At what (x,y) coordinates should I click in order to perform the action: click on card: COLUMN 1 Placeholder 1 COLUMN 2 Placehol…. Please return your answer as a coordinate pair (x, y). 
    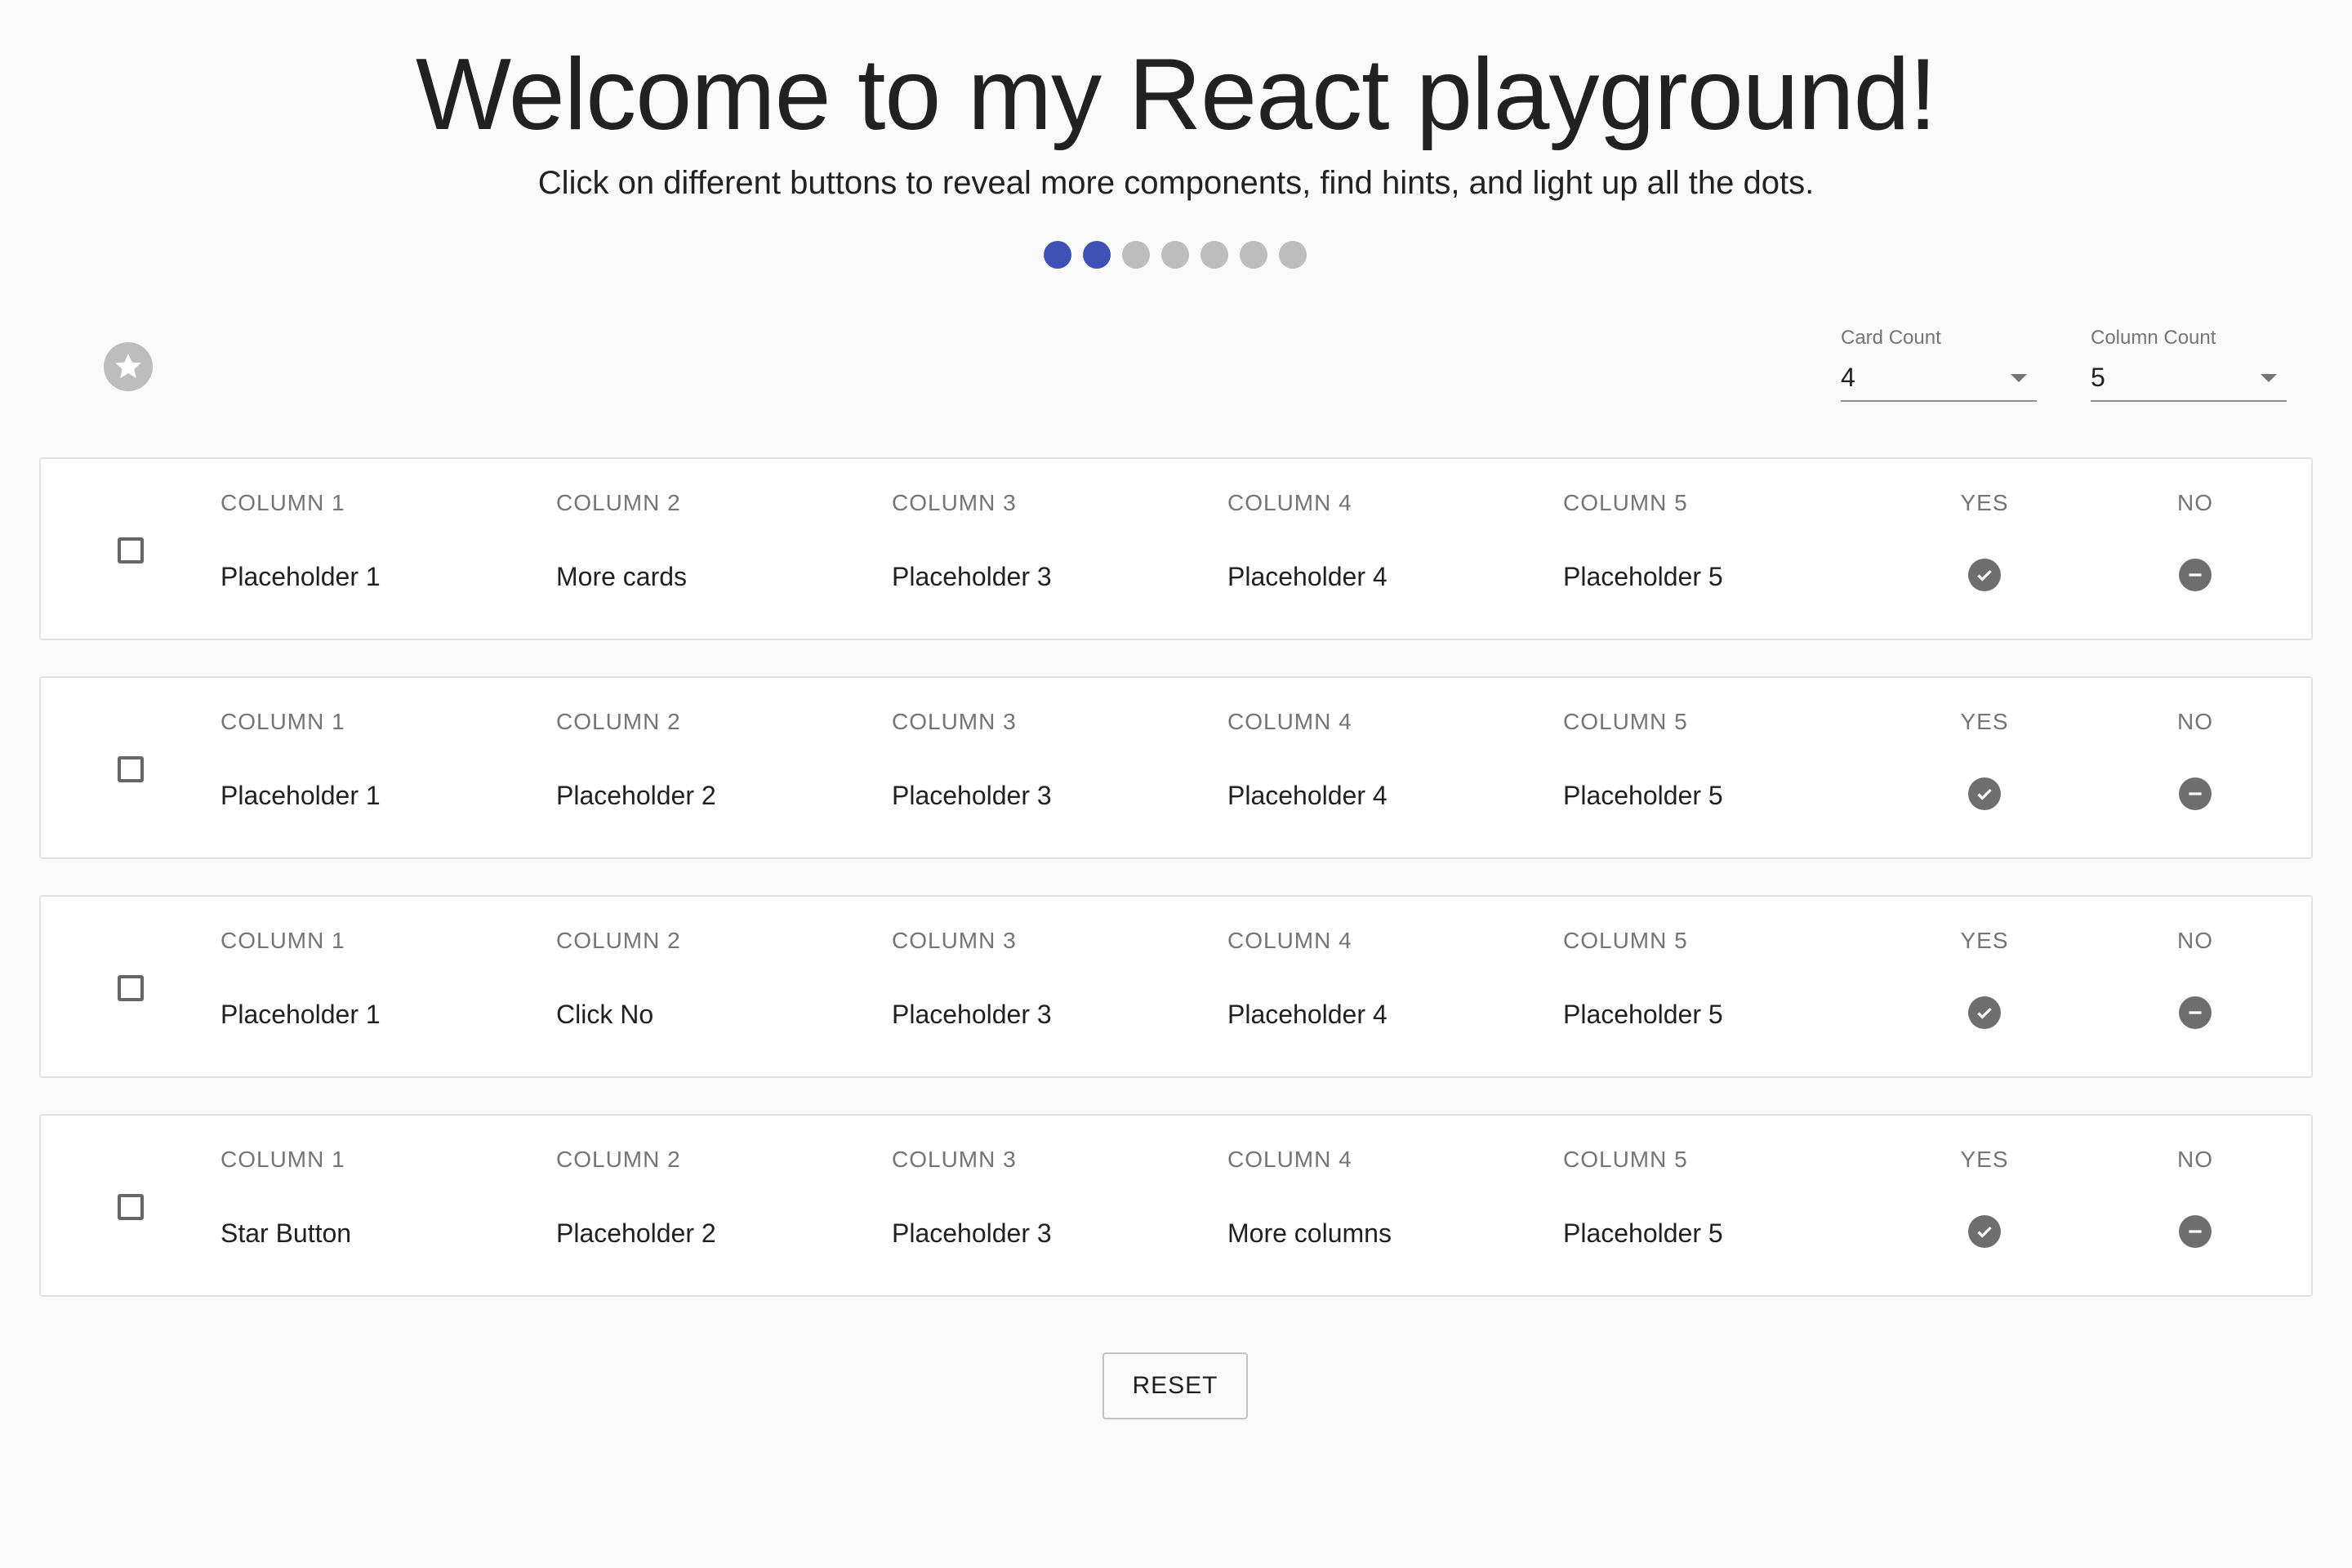
    Looking at the image, I should click on (1176, 767).